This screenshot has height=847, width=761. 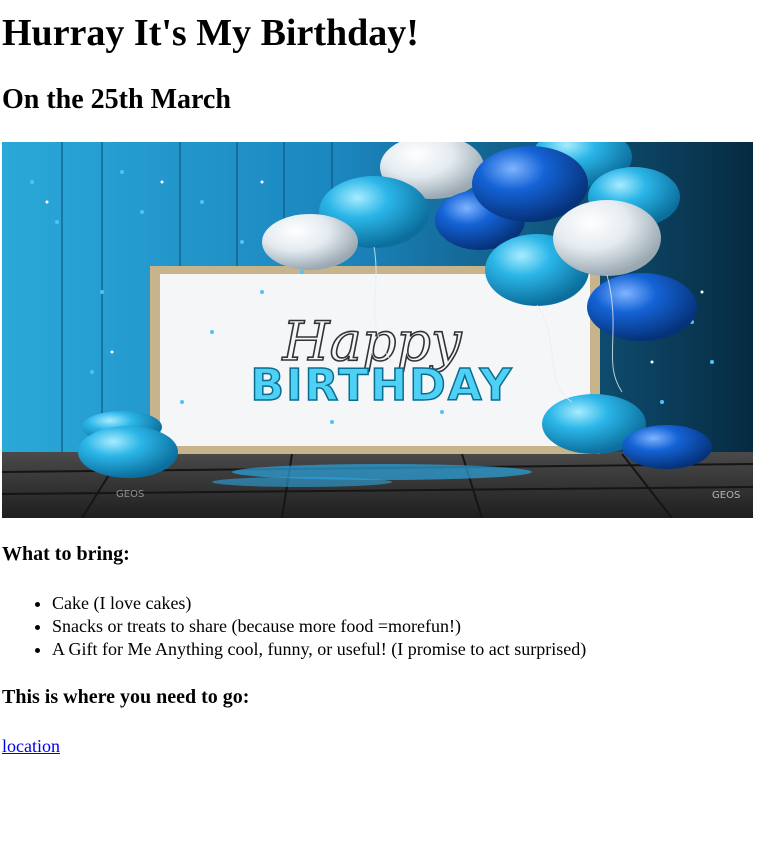 I want to click on location-heading: This is where you need to go:, so click(x=126, y=697).